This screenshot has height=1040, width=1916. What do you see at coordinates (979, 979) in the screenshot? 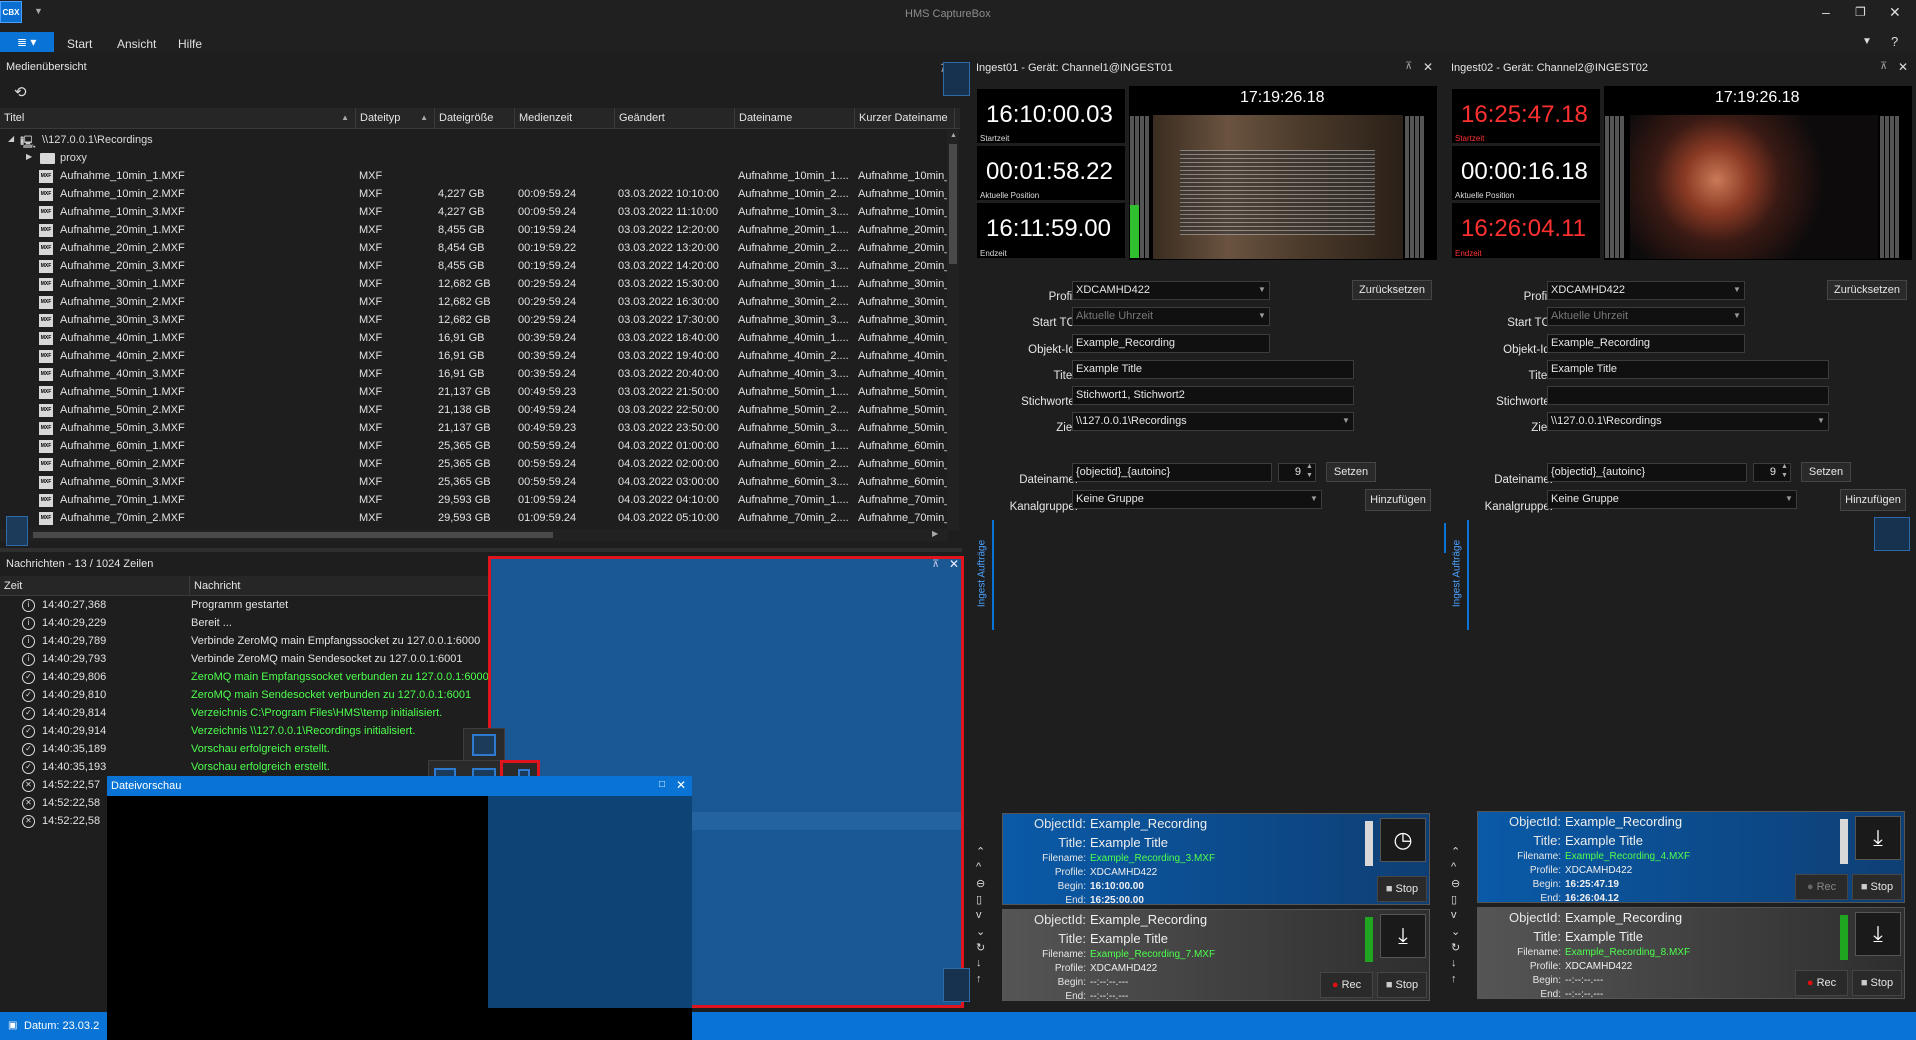
I see `job-sort-asc-icon: ↑` at bounding box center [979, 979].